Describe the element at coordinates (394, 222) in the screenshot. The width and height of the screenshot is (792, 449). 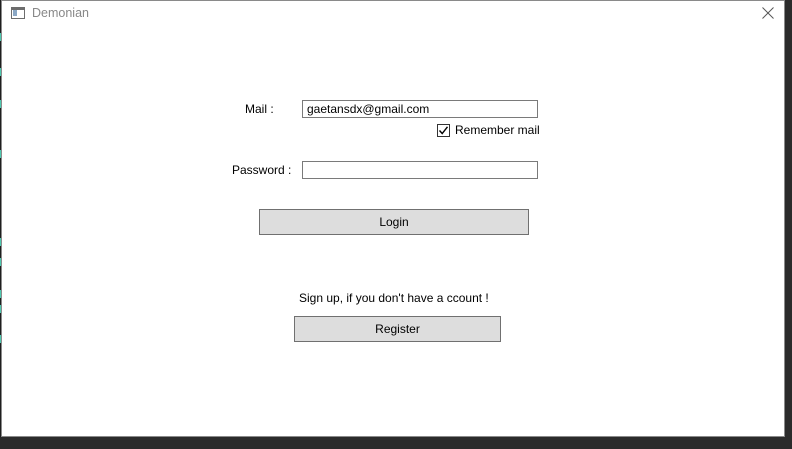
I see `login-button: Login` at that location.